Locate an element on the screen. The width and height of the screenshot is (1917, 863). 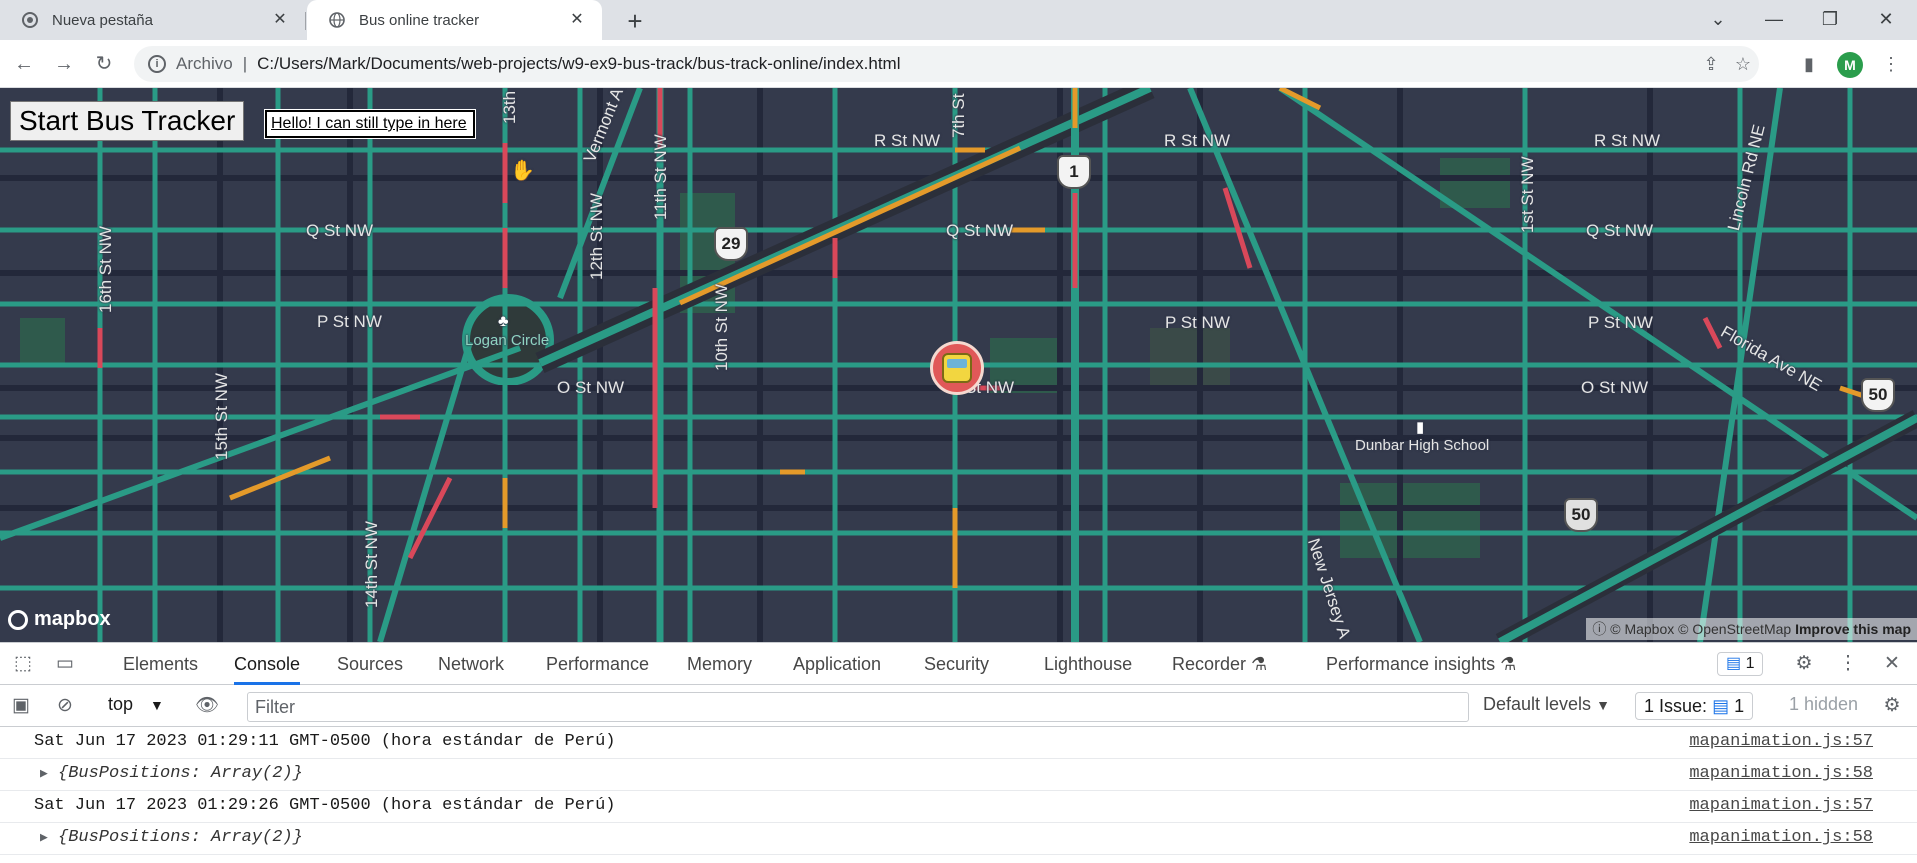
tab-performance: Performance is located at coordinates (597, 664).